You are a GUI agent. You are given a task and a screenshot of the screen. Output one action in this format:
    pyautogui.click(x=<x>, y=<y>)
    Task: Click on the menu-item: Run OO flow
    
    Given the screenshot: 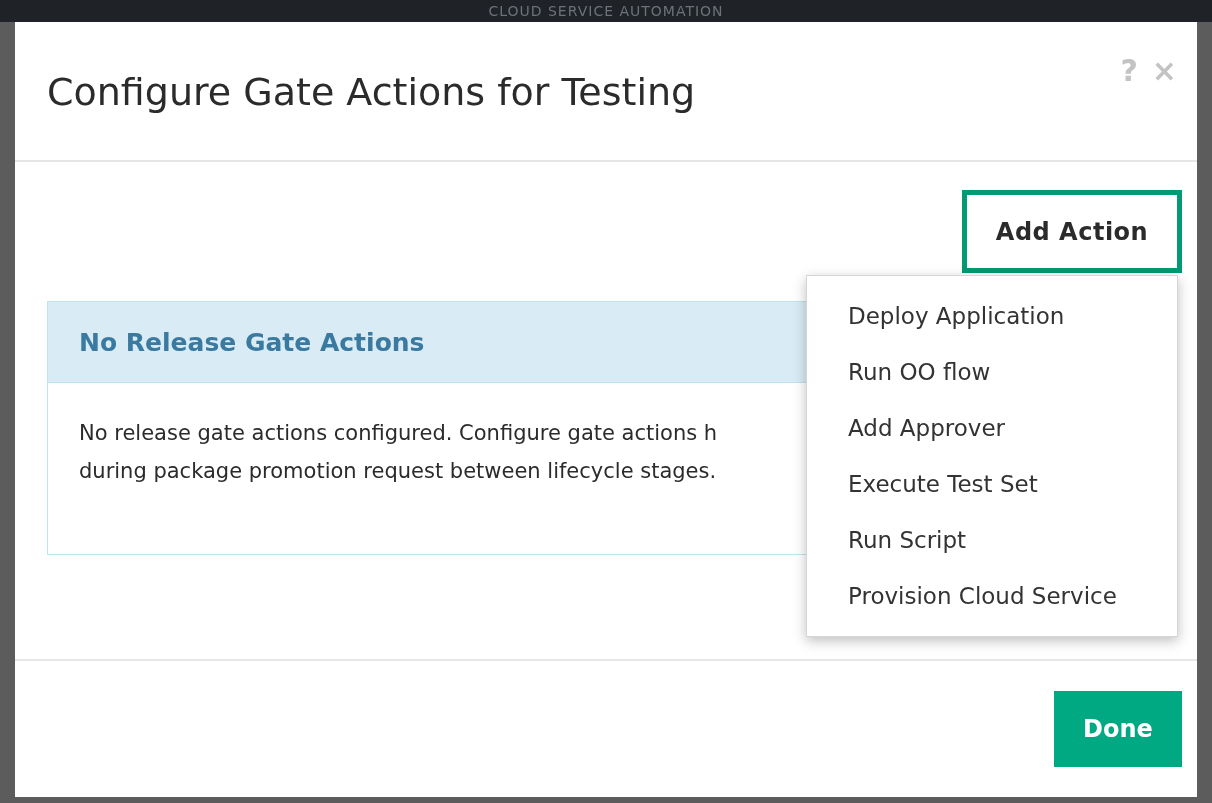 What is the action you would take?
    pyautogui.click(x=992, y=372)
    